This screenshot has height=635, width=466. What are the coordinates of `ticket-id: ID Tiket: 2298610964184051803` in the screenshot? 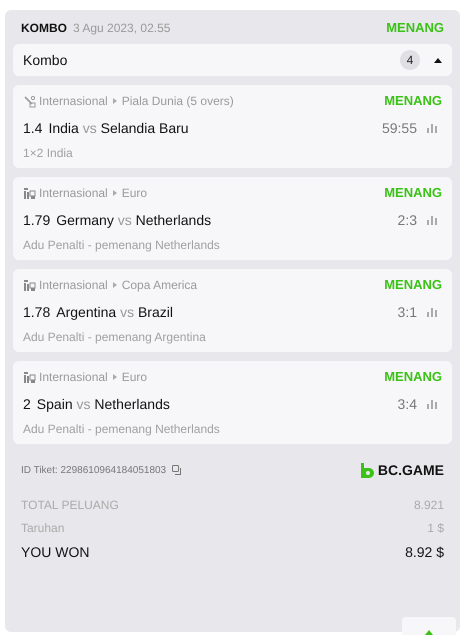 It's located at (93, 471).